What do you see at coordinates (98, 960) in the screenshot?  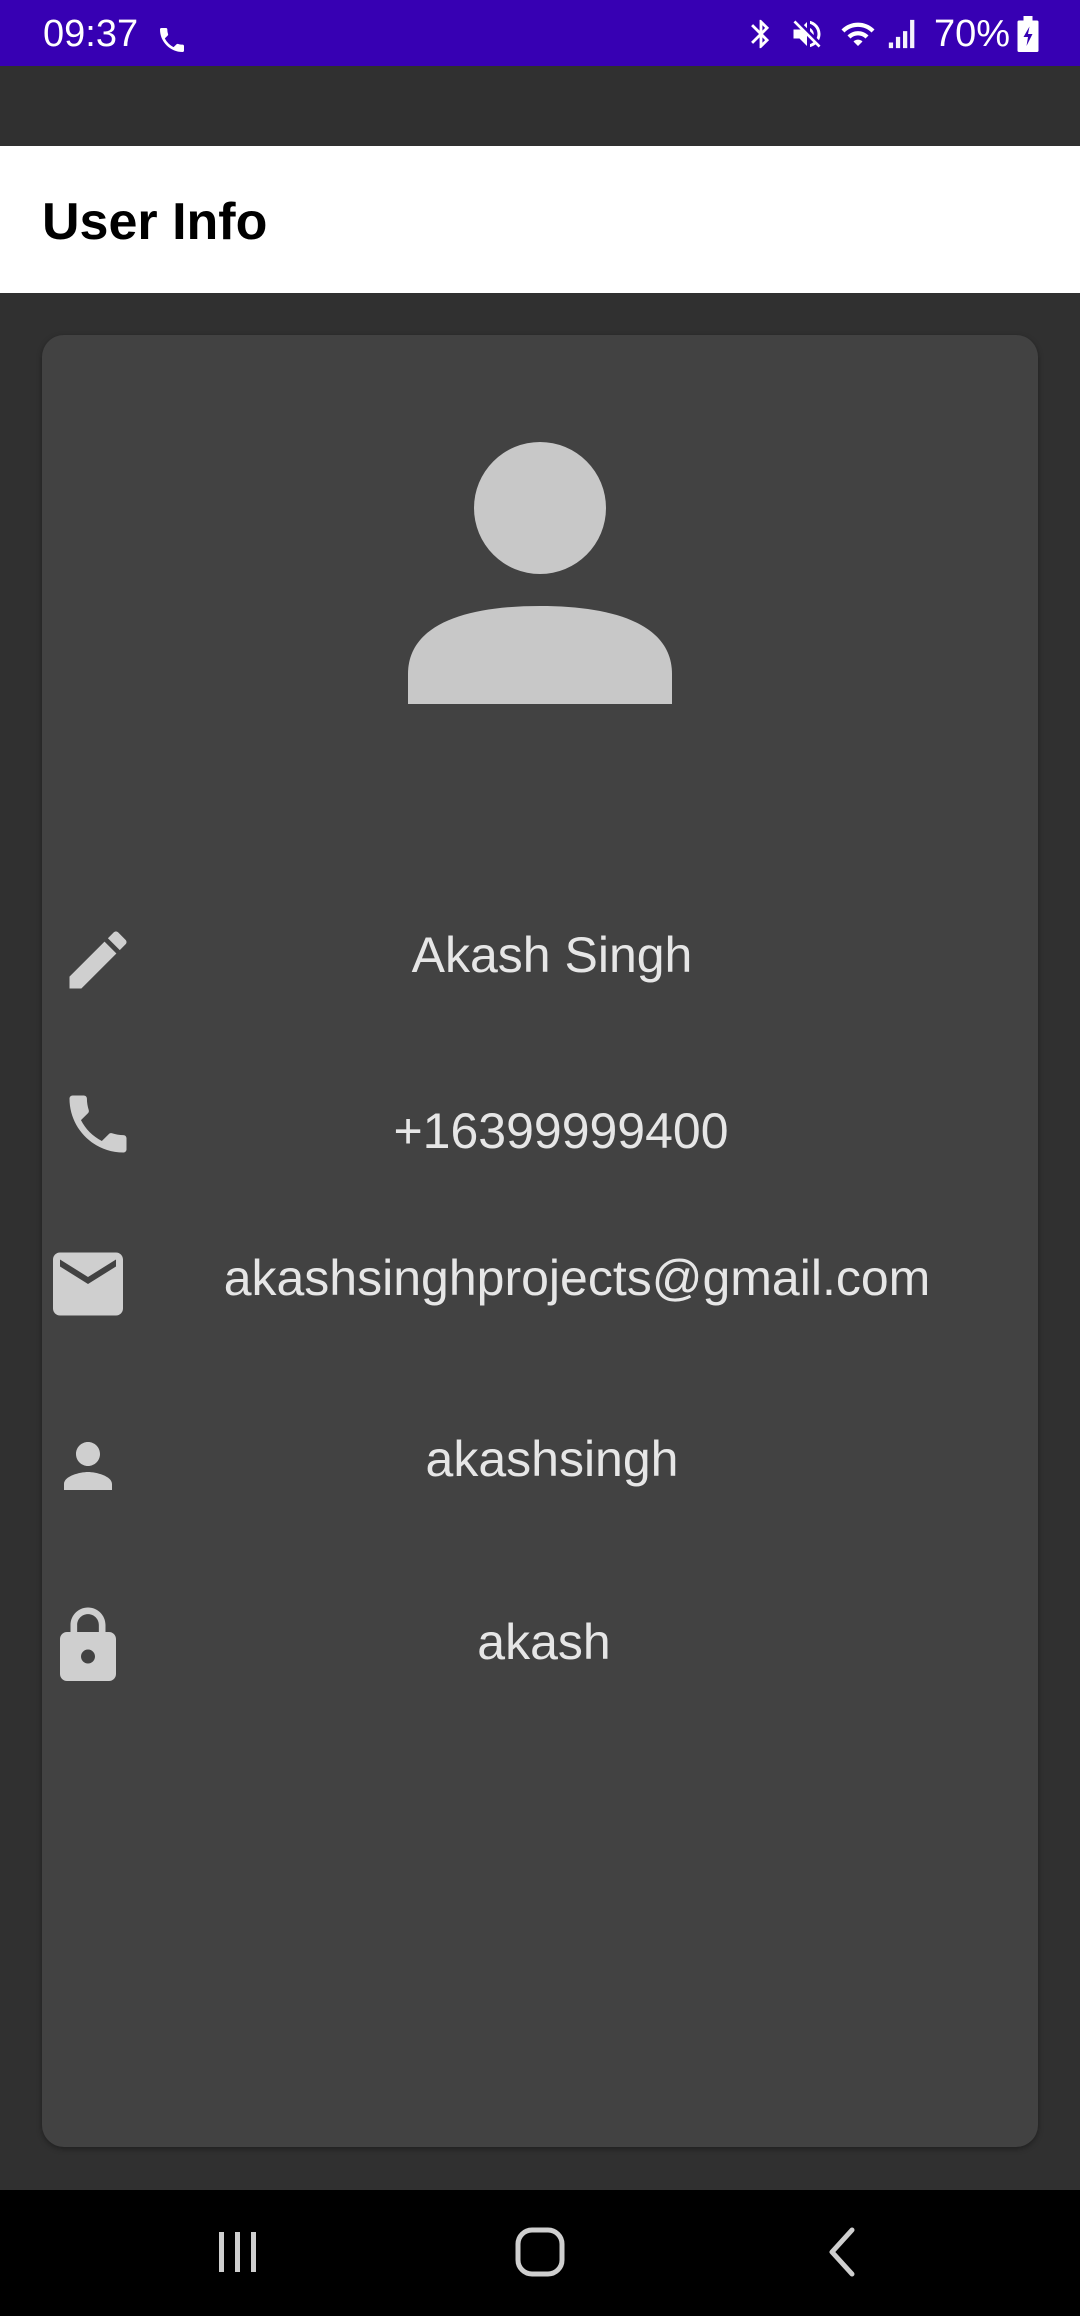 I see `edit-icon` at bounding box center [98, 960].